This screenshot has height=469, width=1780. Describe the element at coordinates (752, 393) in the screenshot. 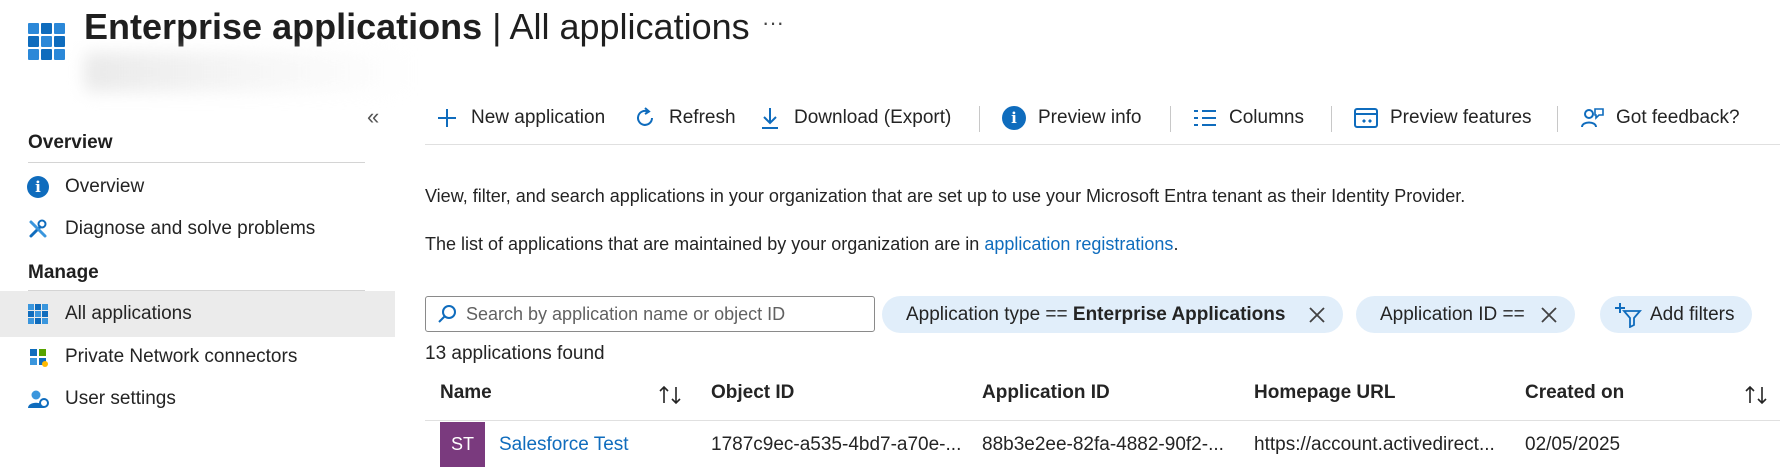

I see `column-header-object-id: Object ID` at that location.